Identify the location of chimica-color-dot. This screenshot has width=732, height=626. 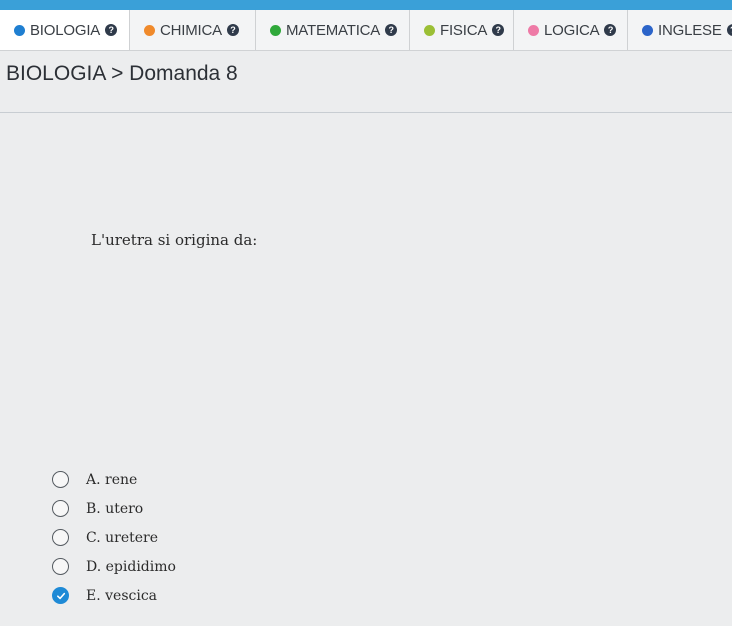
(149, 30).